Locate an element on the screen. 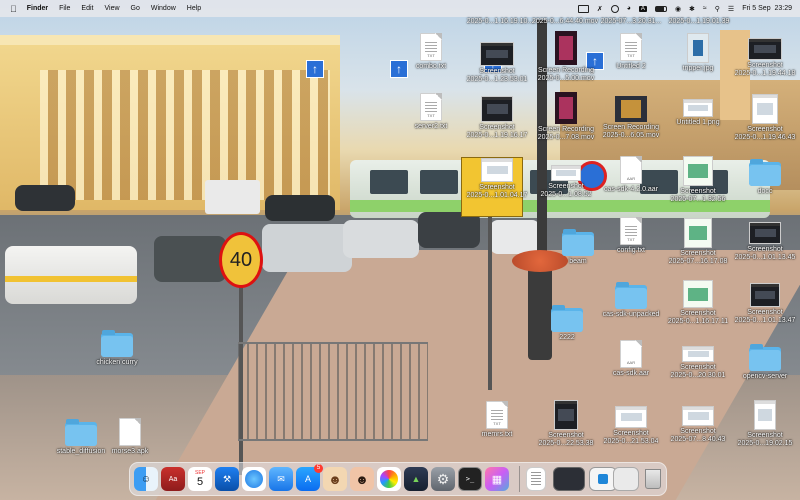 This screenshot has width=800, height=500. input-source-icon: A is located at coordinates (642, 8).